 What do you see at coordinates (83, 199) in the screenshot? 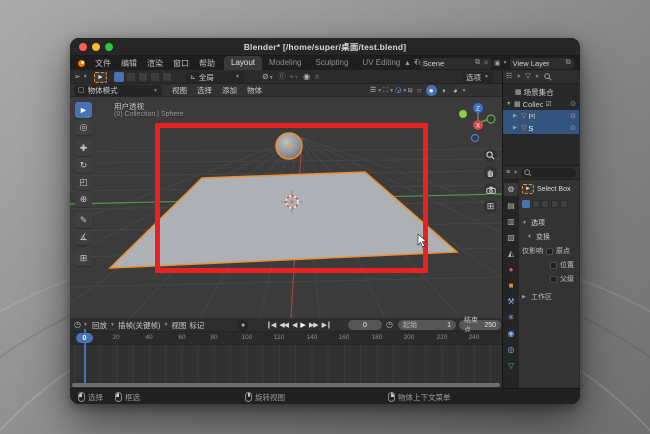
I see `tool-transform-icon: ⊕` at bounding box center [83, 199].